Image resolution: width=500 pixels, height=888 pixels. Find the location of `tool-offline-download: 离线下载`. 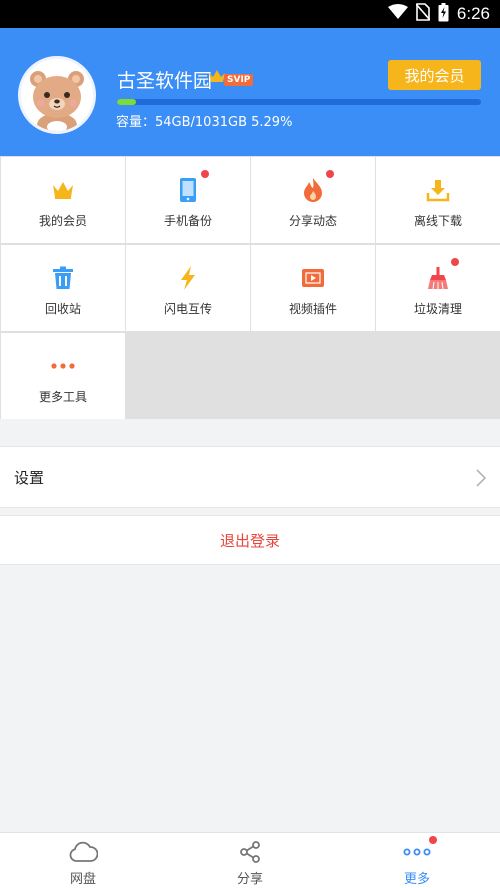

tool-offline-download: 离线下载 is located at coordinates (438, 200).